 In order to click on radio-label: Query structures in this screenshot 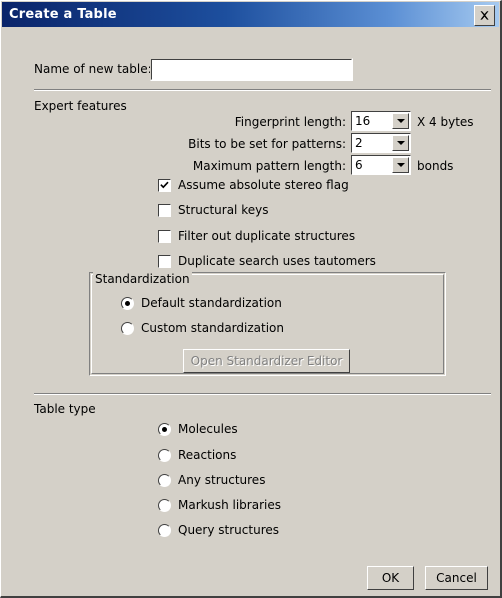, I will do `click(228, 530)`.